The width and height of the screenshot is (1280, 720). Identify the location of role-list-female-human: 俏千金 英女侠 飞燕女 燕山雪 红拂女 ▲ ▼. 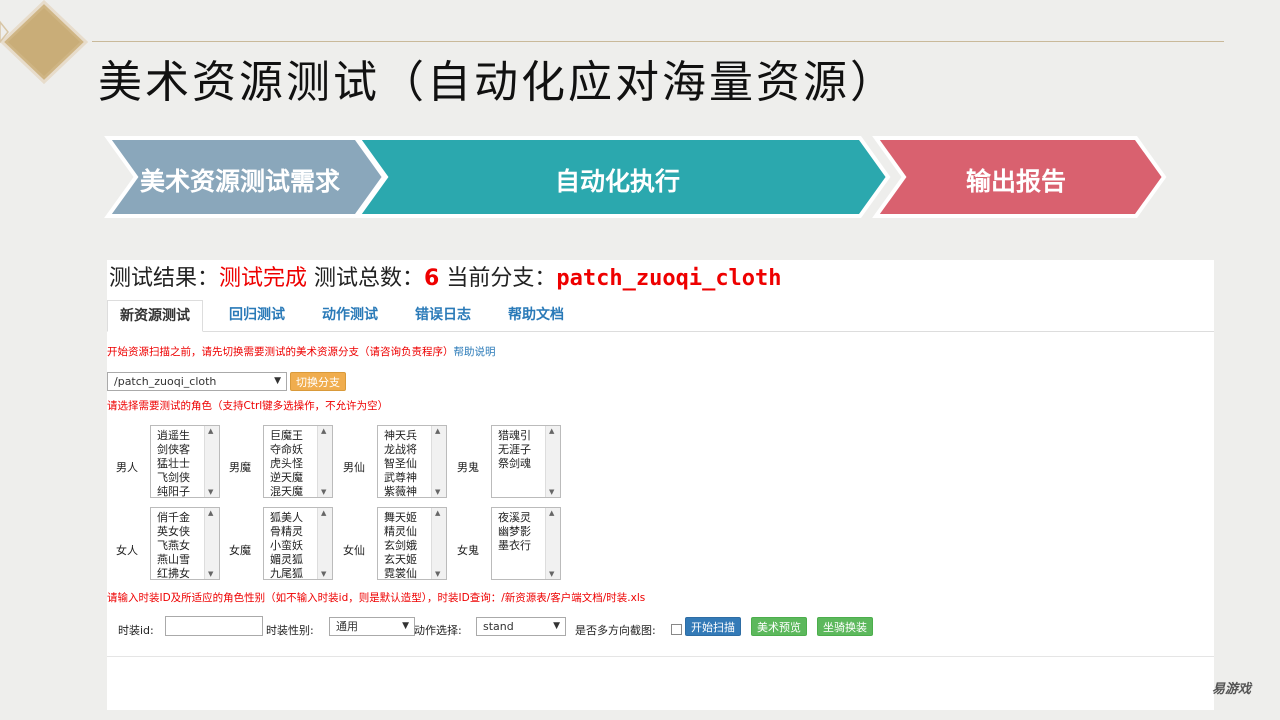
(185, 543).